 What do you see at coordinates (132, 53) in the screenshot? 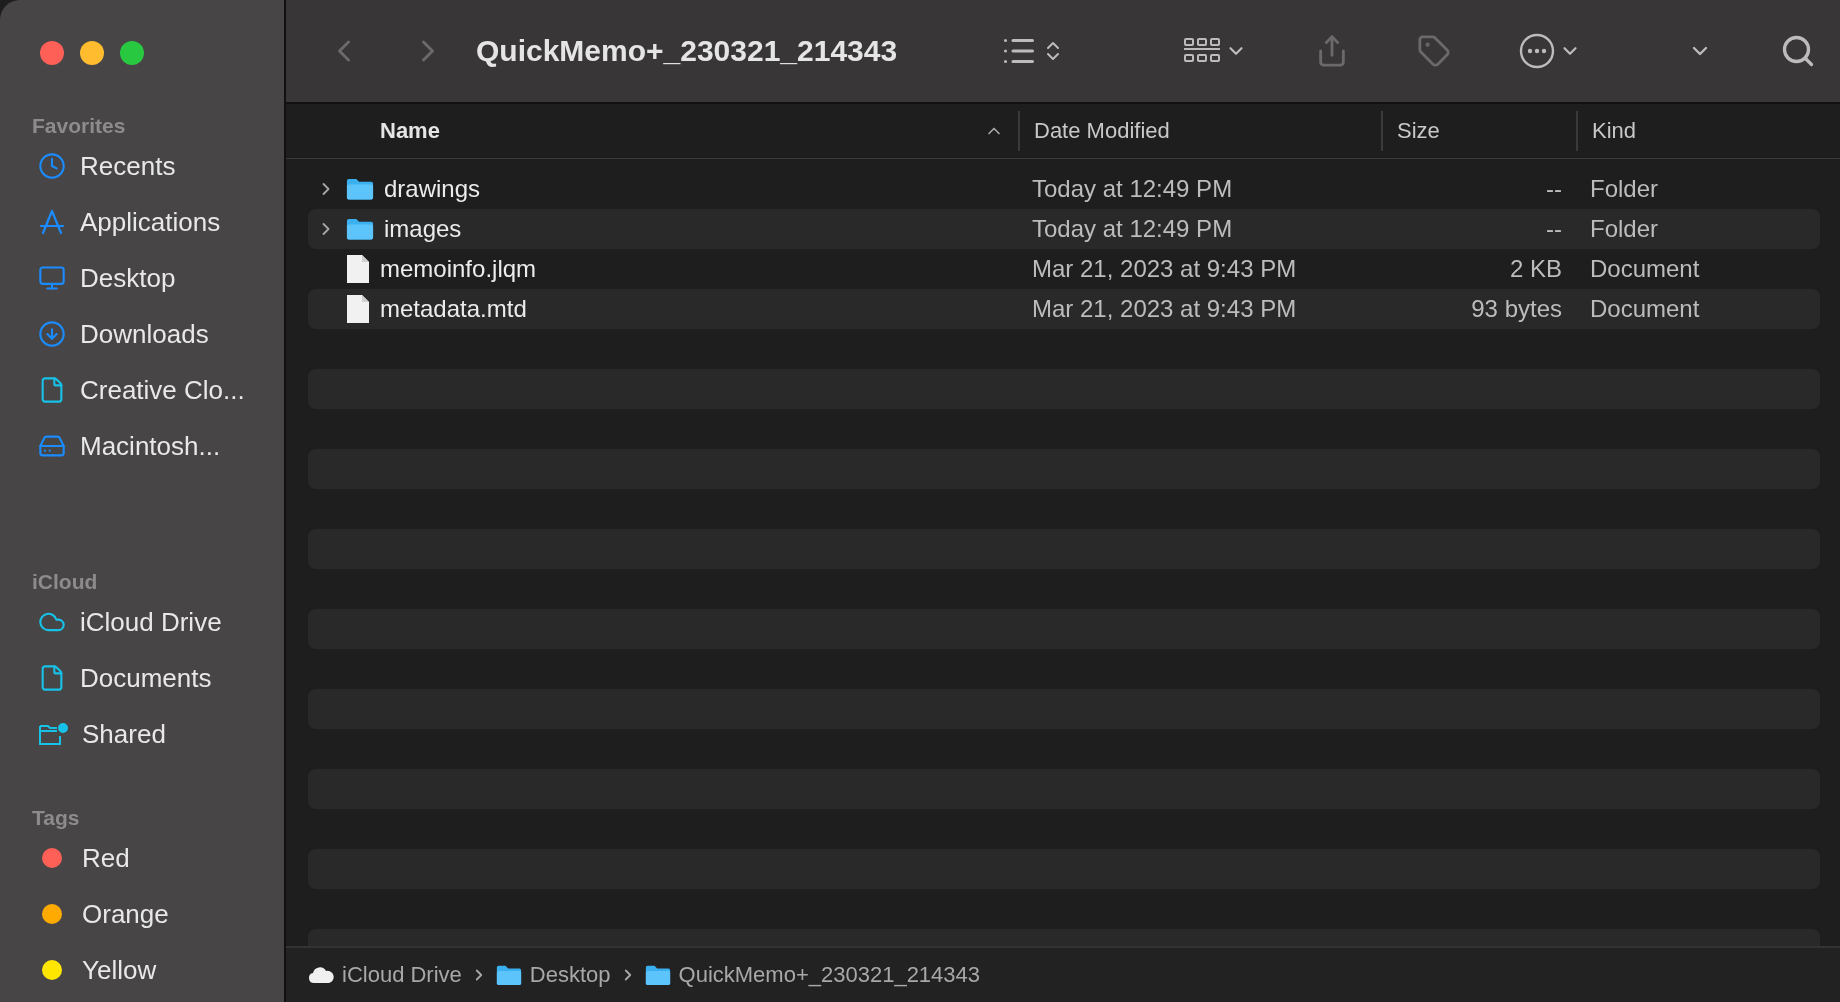
I see `zoom-button` at bounding box center [132, 53].